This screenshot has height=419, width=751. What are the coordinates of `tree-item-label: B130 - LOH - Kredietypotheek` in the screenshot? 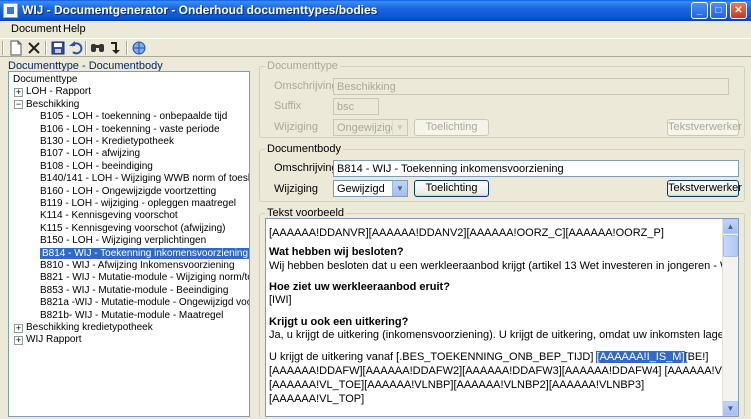 It's located at (107, 141).